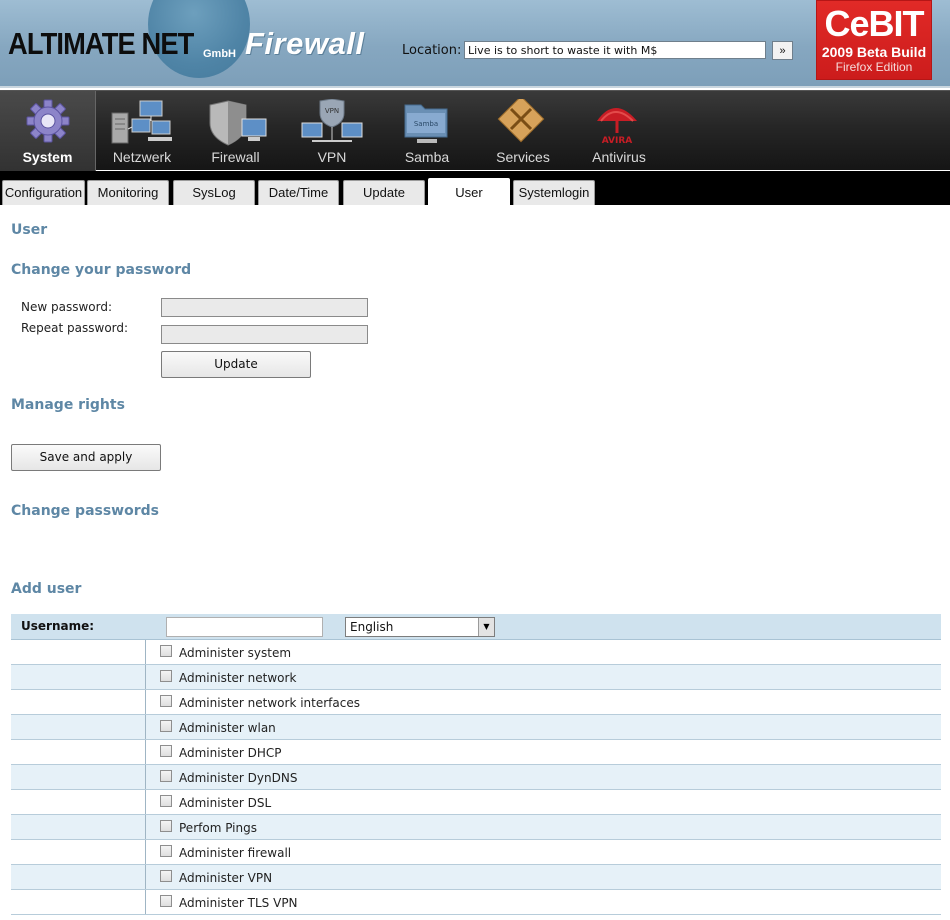 Image resolution: width=950 pixels, height=920 pixels. I want to click on permission-row: Administer system, so click(476, 652).